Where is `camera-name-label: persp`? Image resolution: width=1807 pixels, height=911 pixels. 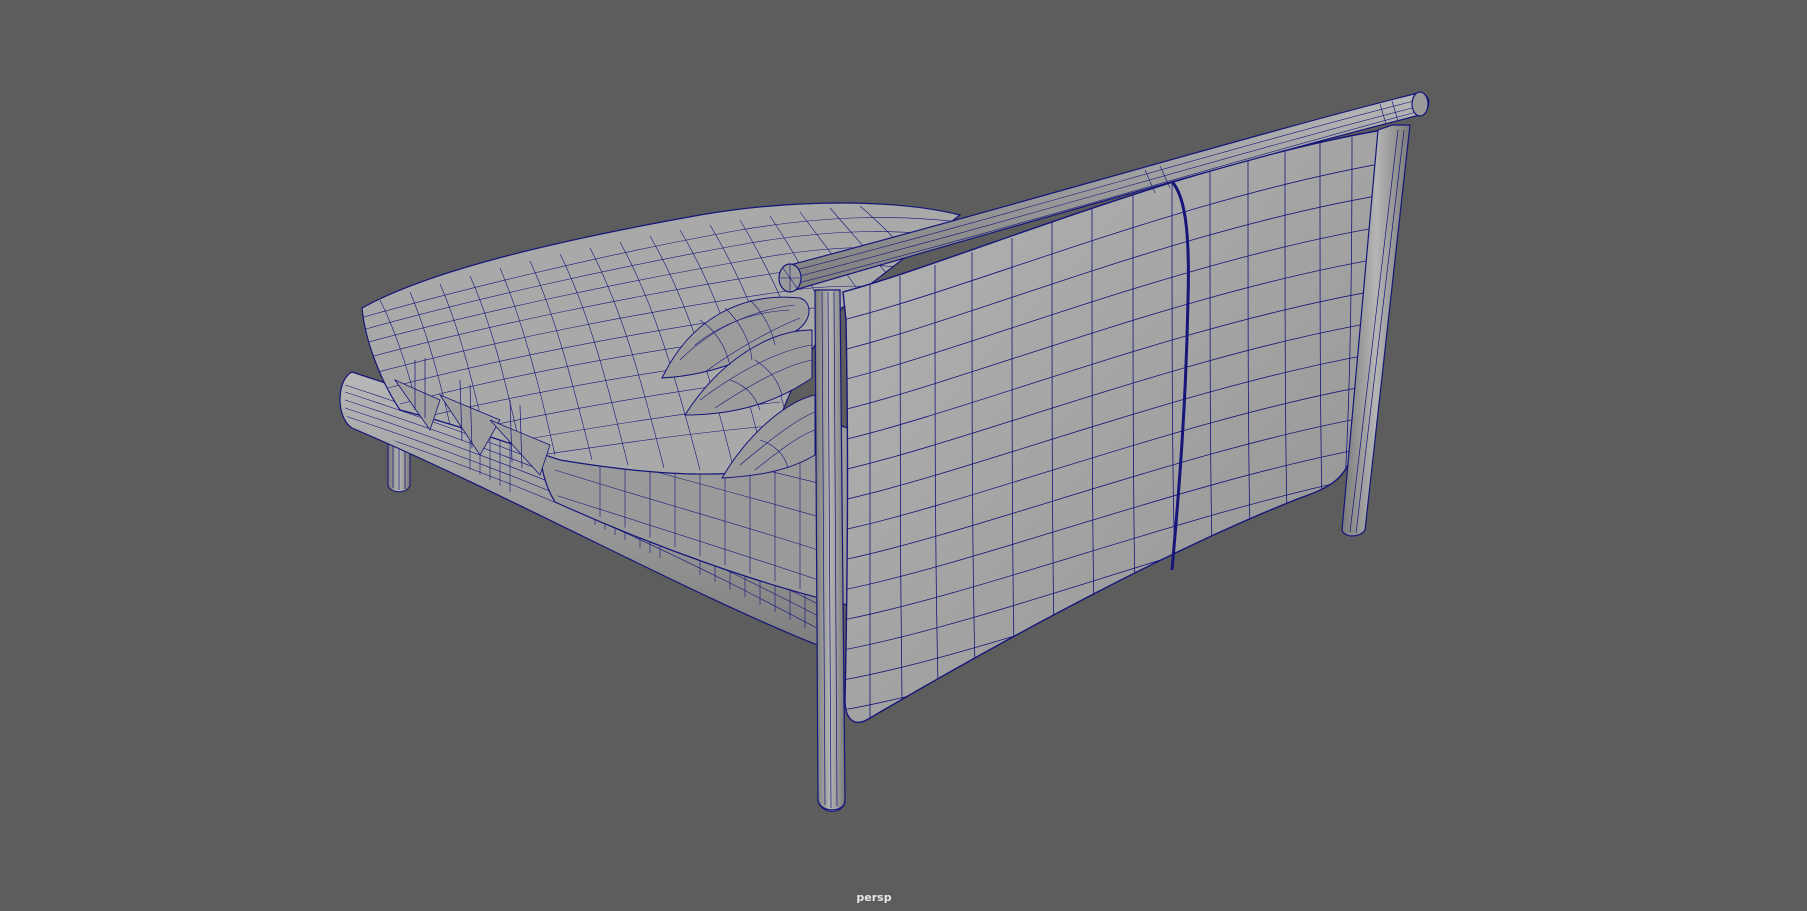
camera-name-label: persp is located at coordinates (874, 897).